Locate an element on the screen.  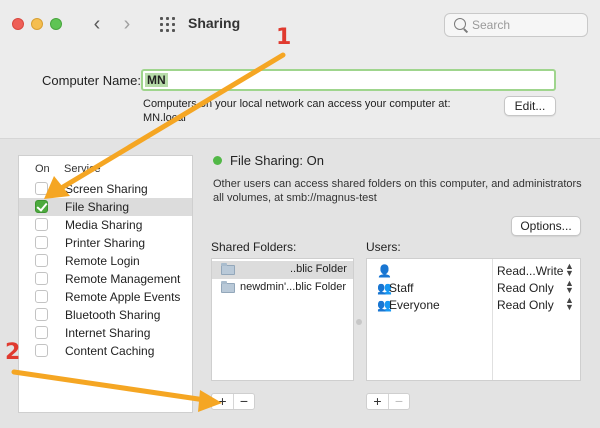
service-label: Bluetooth Sharing is located at coordinates (113, 315).